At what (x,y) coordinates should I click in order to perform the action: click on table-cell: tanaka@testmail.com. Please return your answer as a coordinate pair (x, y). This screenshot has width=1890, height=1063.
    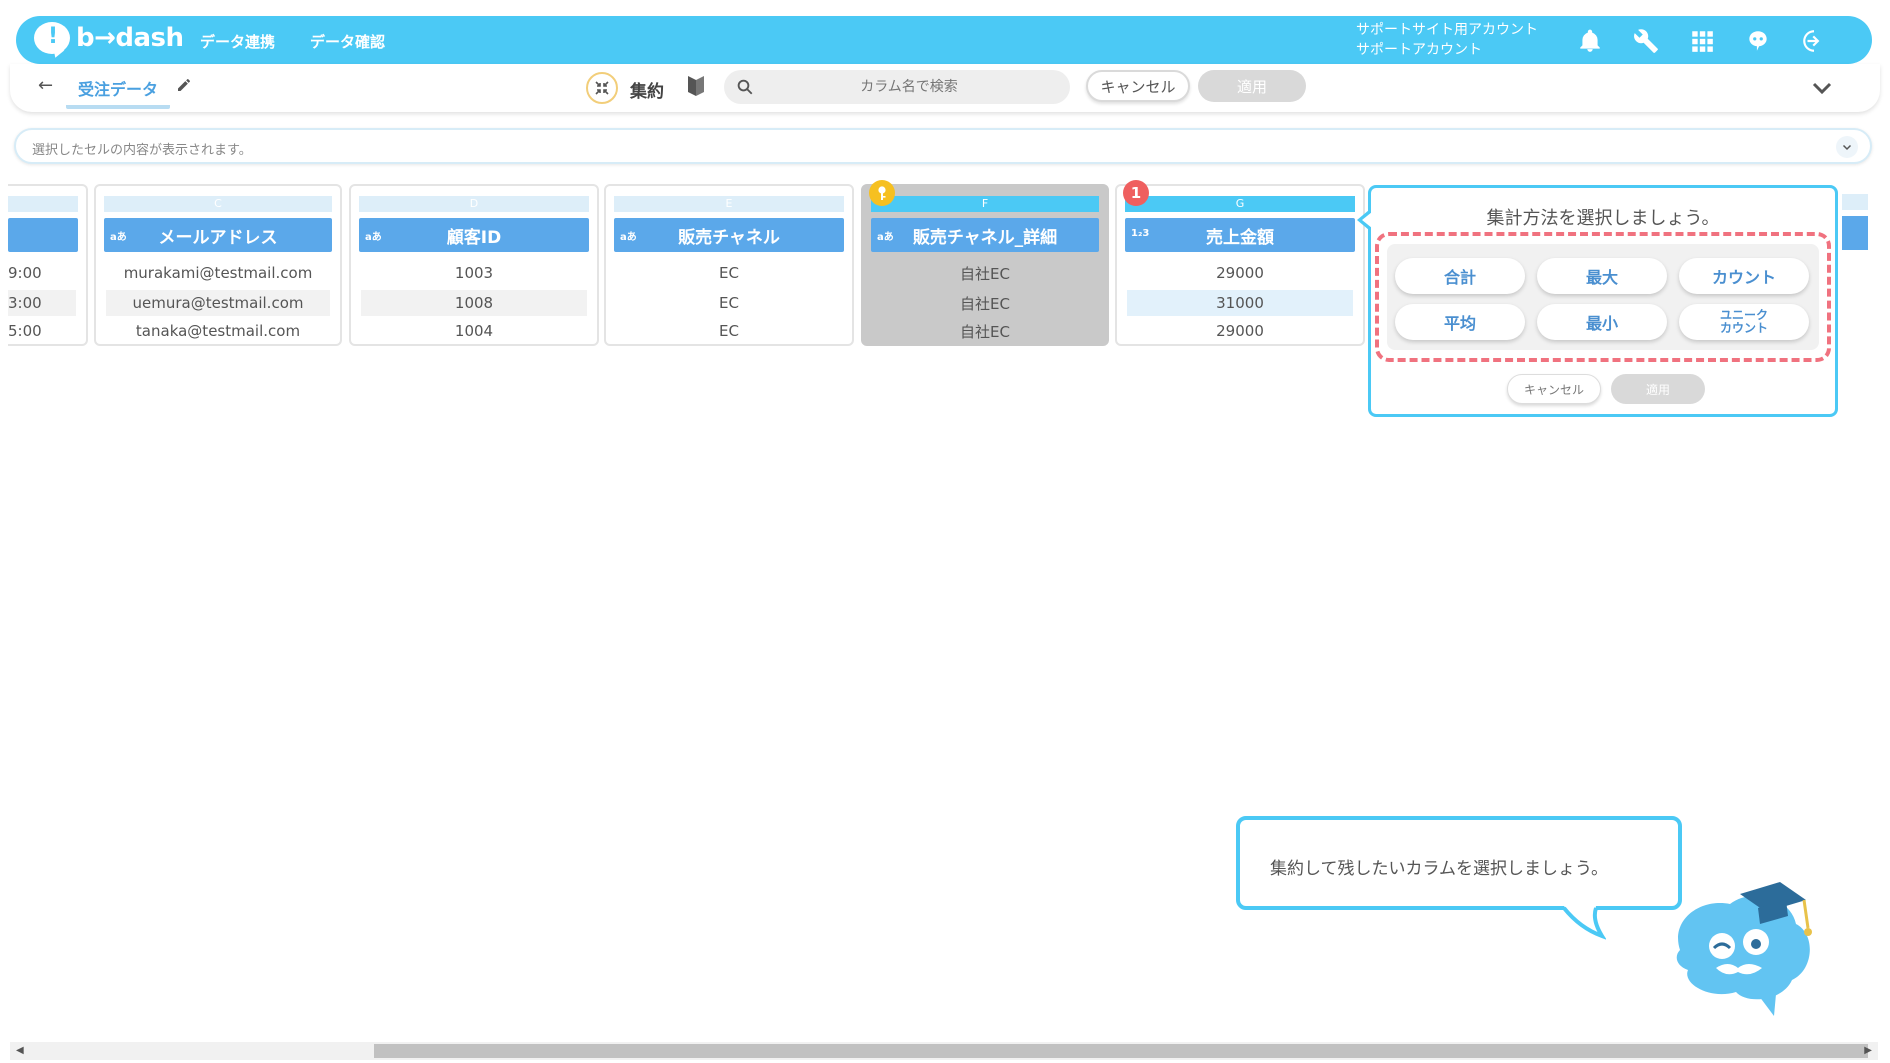
    Looking at the image, I should click on (218, 331).